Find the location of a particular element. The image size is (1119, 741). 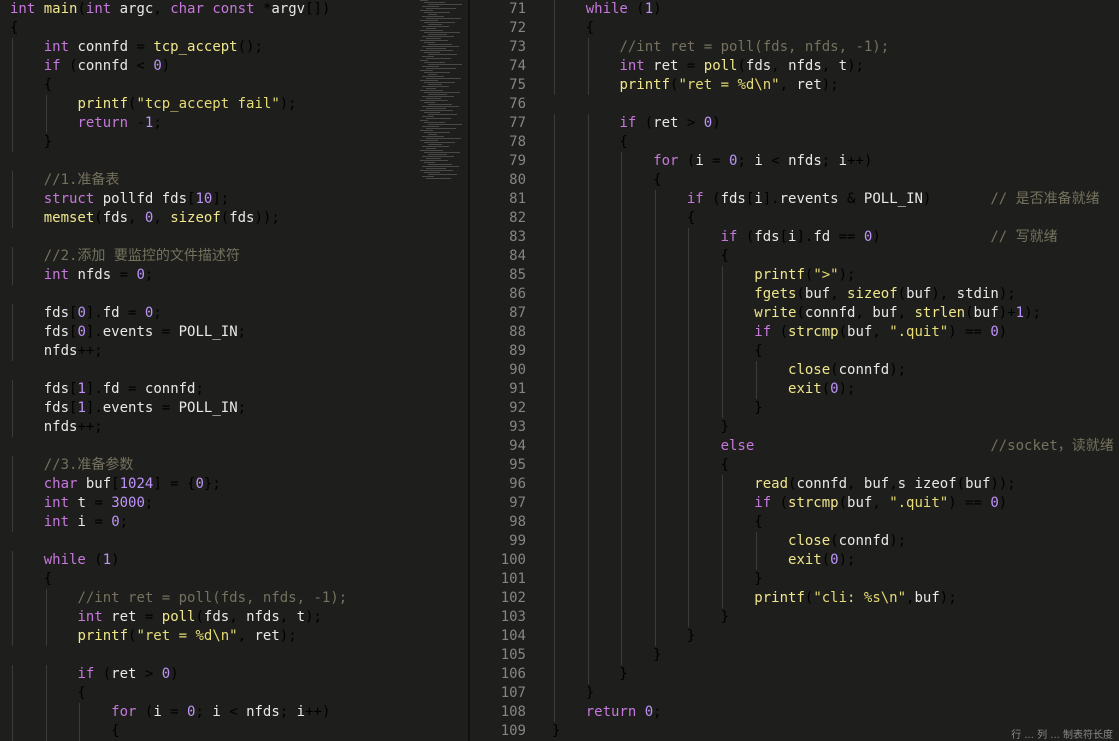

left-code-line: fds[0].fd = 0; is located at coordinates (86, 313).